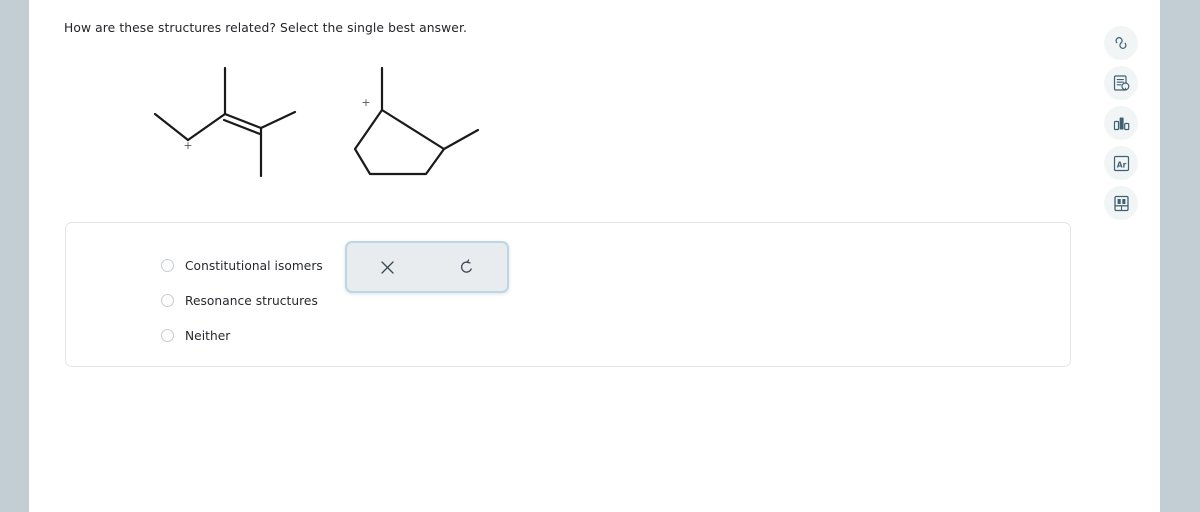 The height and width of the screenshot is (512, 1200). I want to click on infinity-icon, so click(1121, 43).